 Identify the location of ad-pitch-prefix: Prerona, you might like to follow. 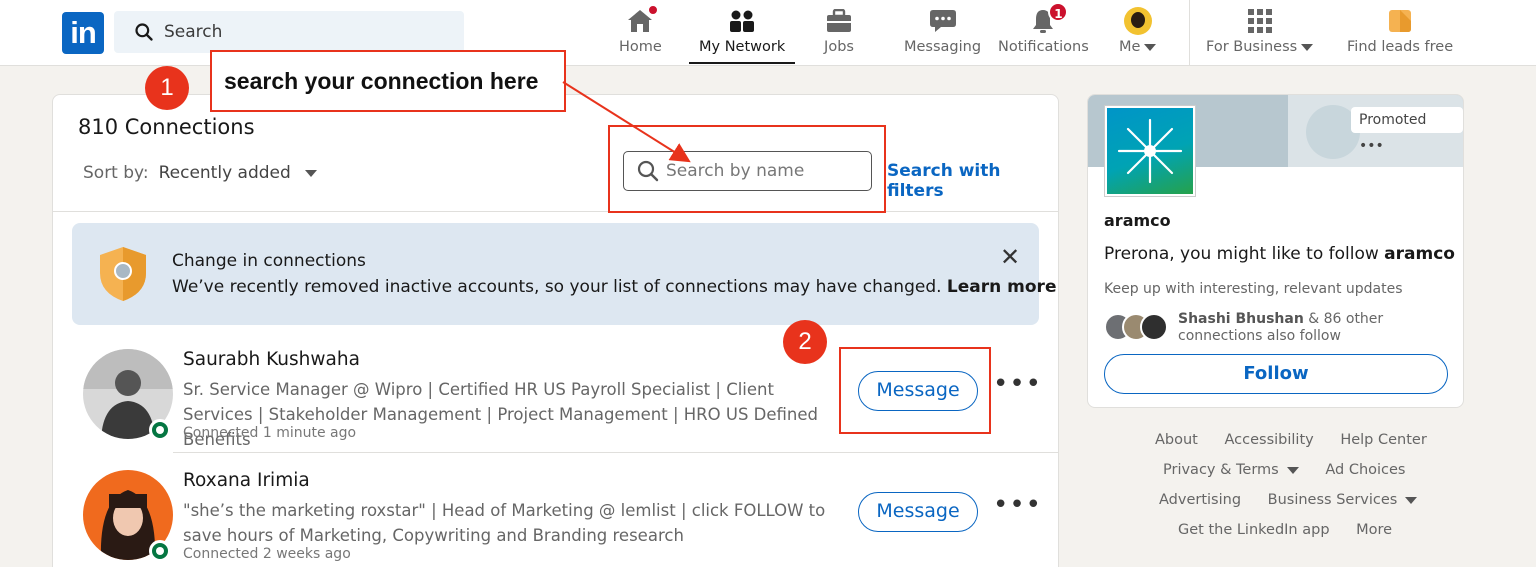
(1244, 254).